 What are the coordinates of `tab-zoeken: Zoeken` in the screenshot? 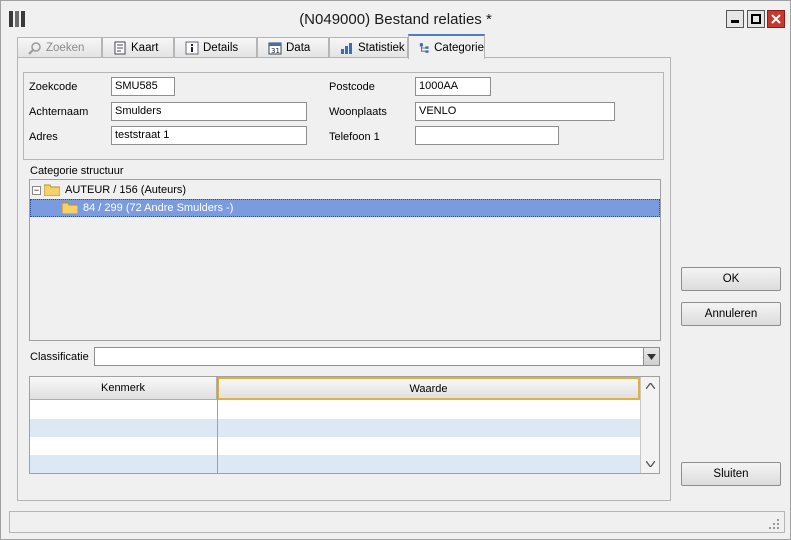 It's located at (59, 47).